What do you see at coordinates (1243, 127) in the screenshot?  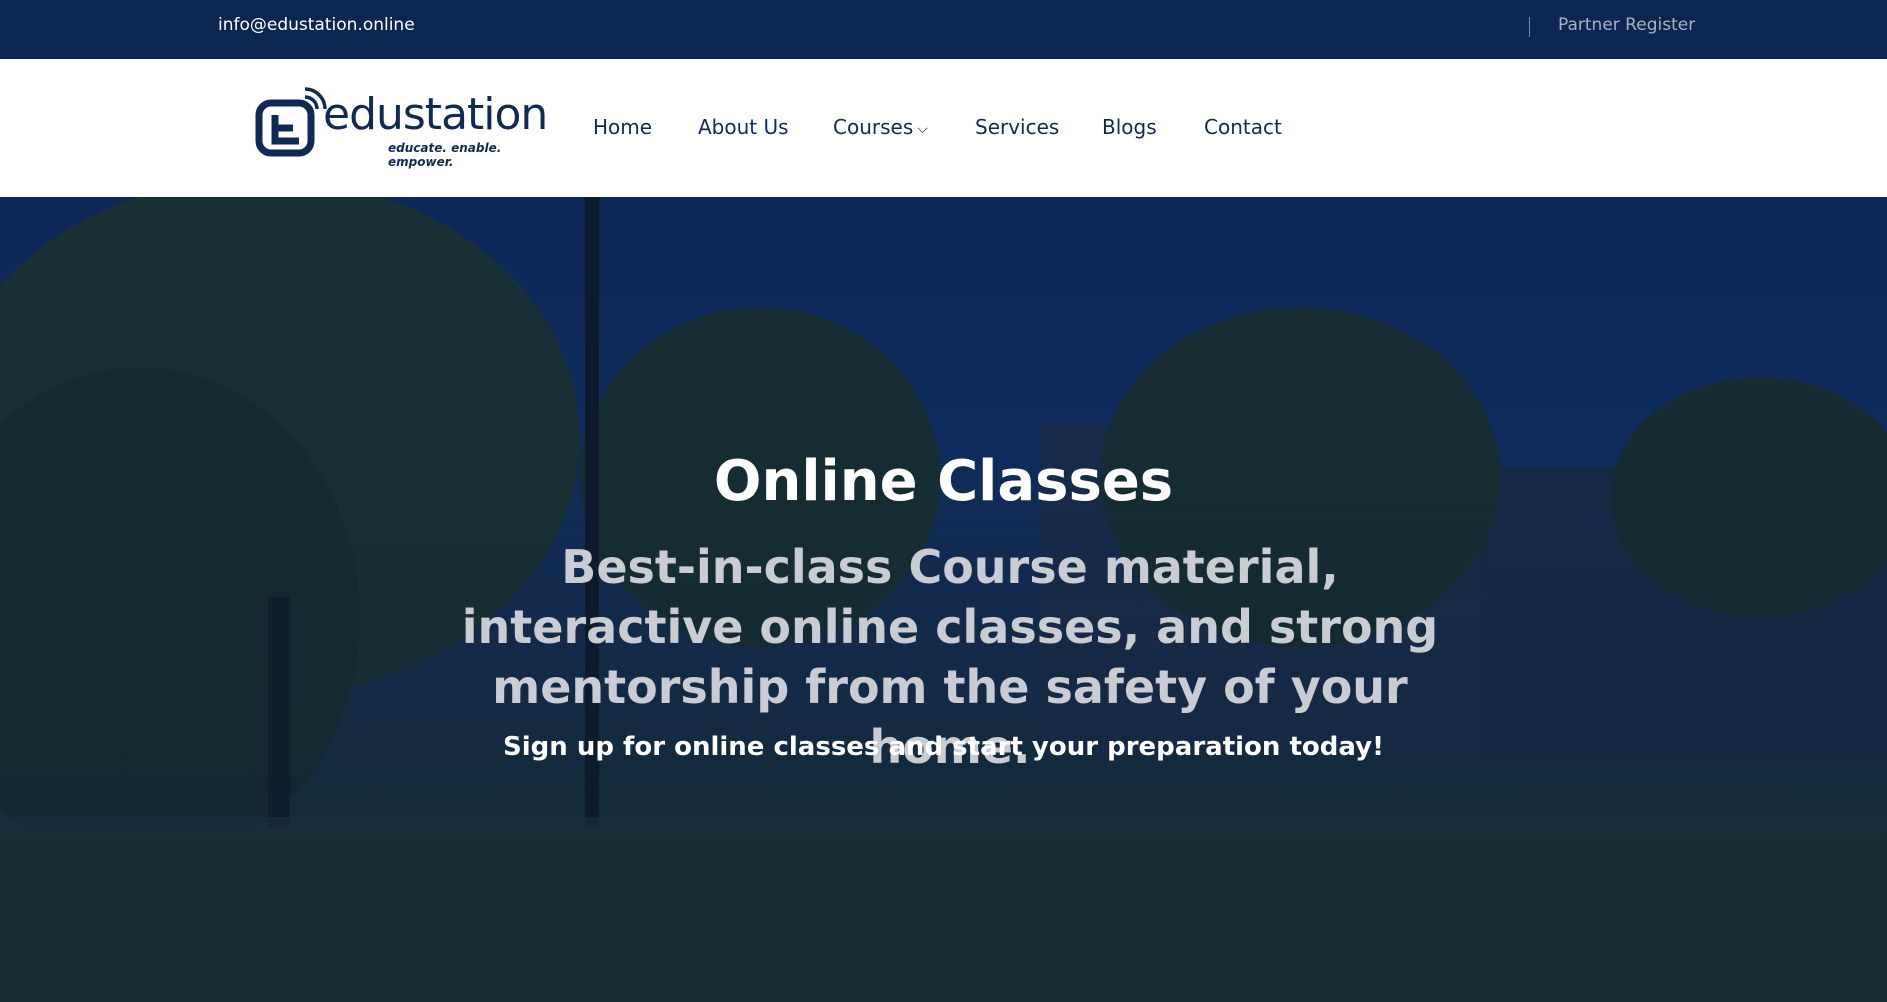 I see `nav-item-contact: Contact` at bounding box center [1243, 127].